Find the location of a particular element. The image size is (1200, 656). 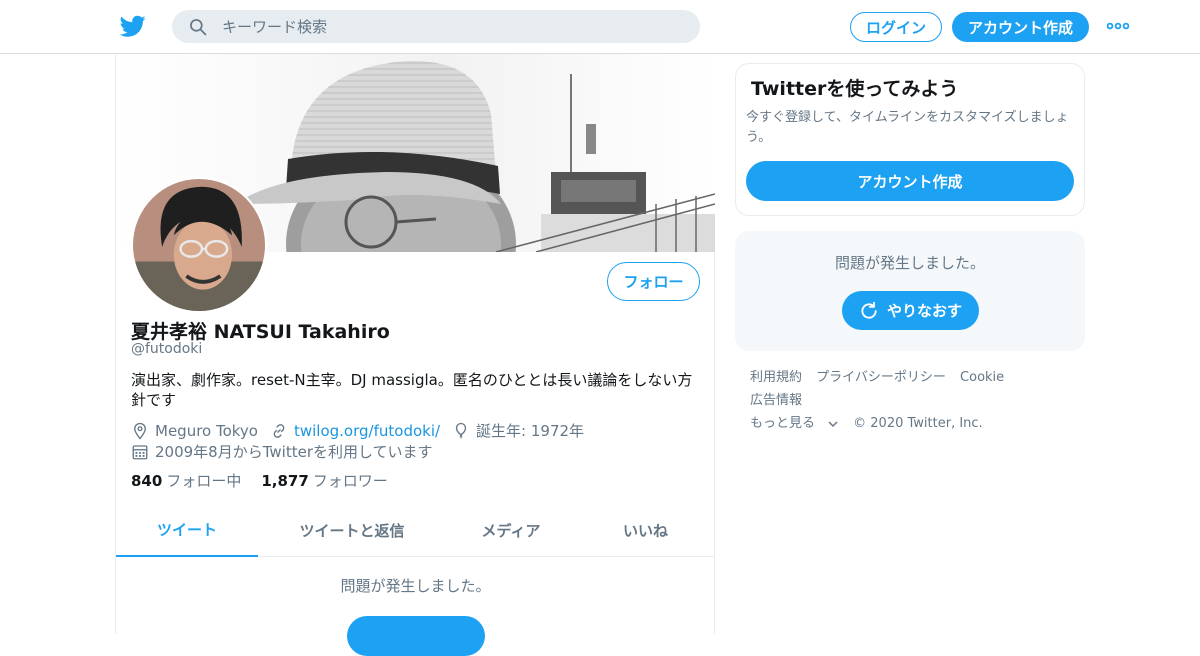

followers-label: フォロワー is located at coordinates (350, 481).